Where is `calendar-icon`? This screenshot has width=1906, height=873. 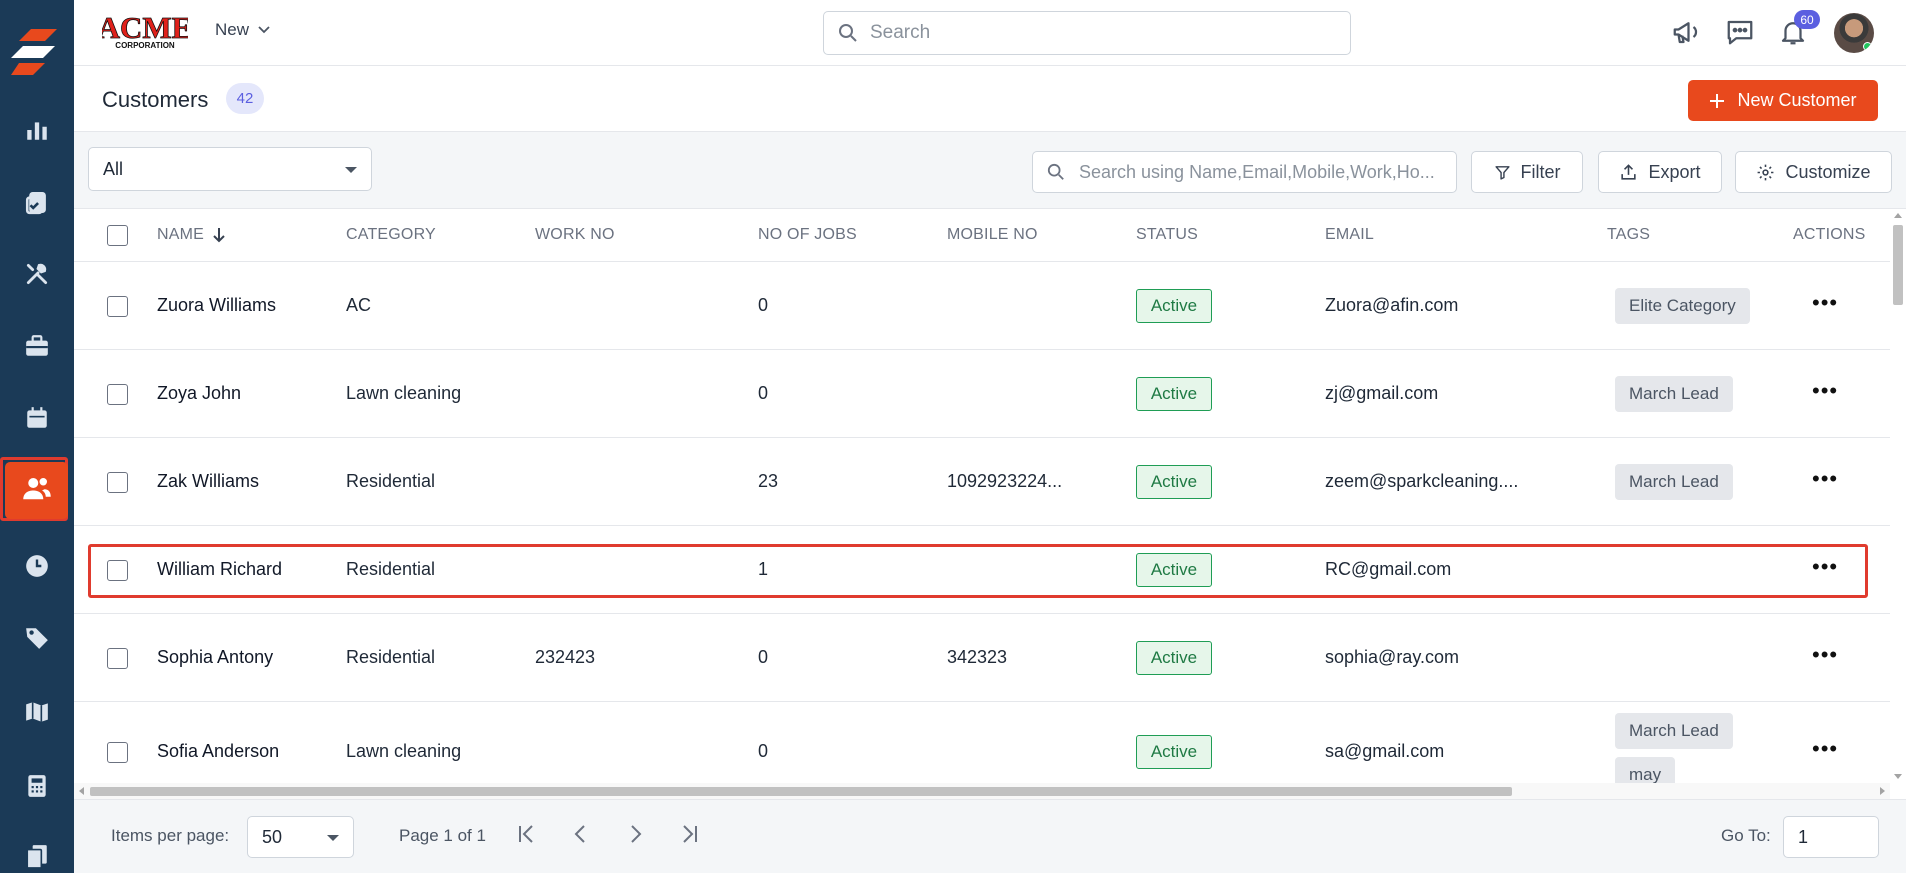
calendar-icon is located at coordinates (37, 417).